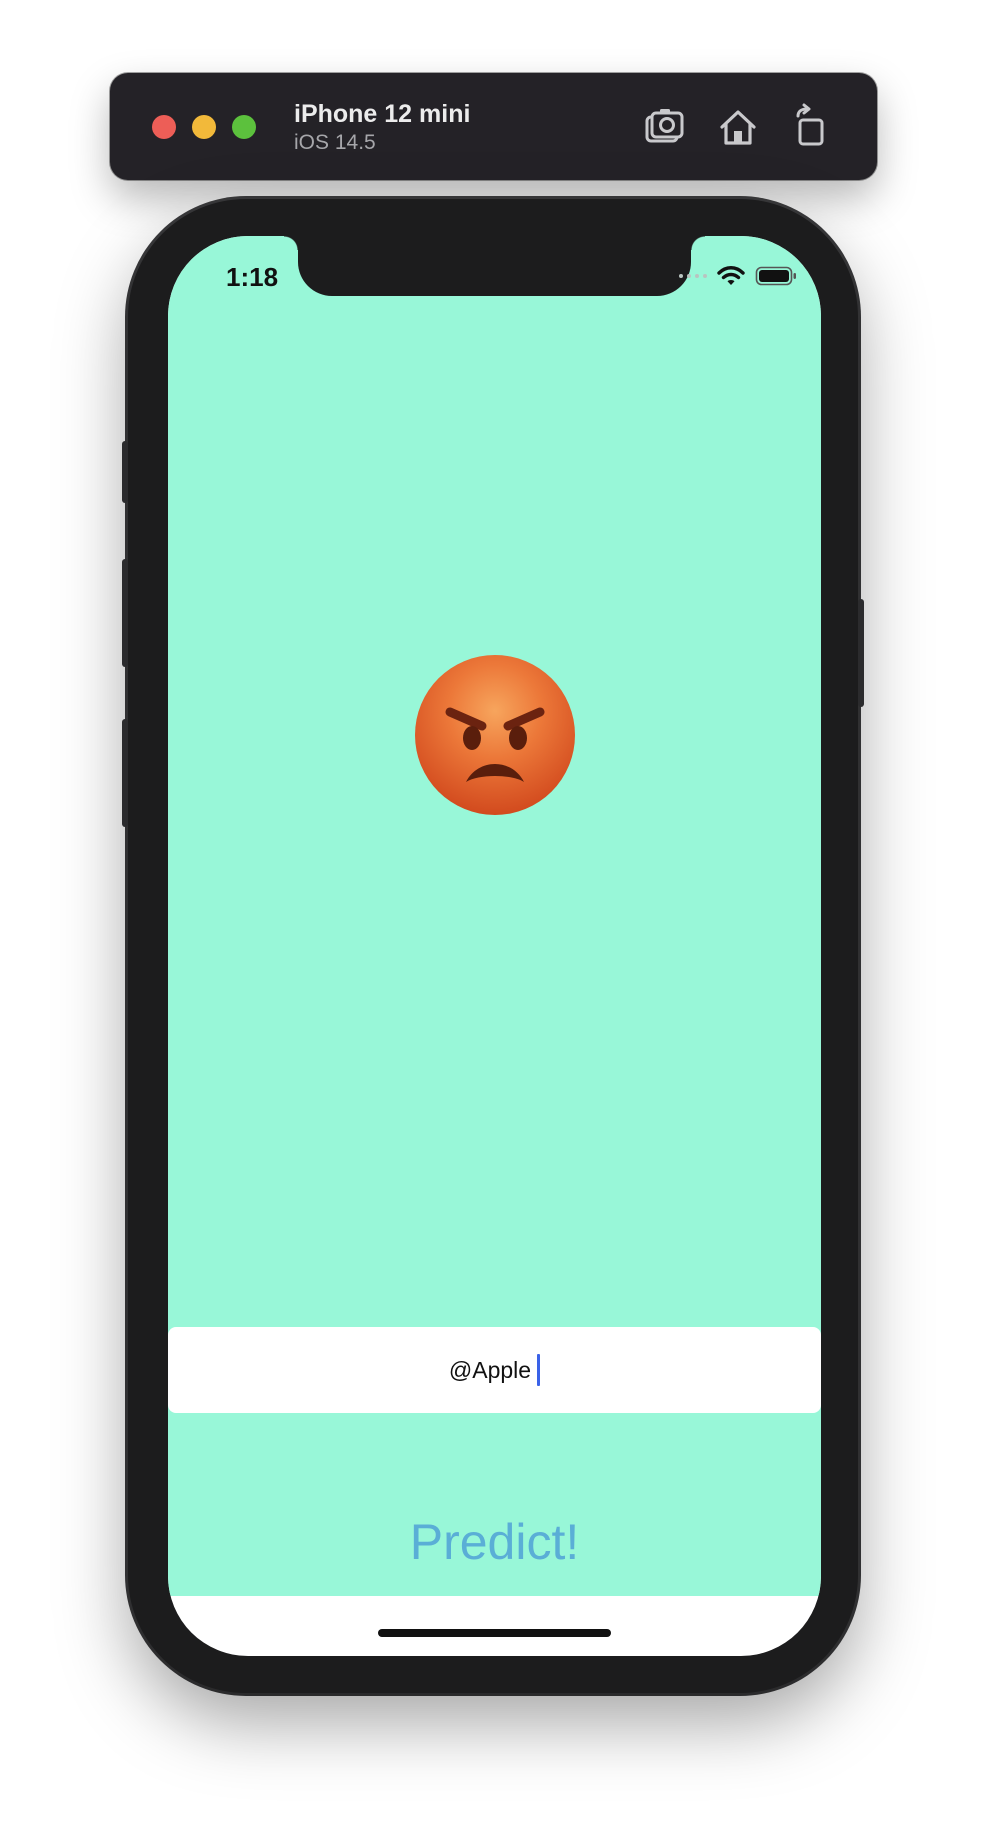  What do you see at coordinates (335, 142) in the screenshot?
I see `os-version: iOS 14.5` at bounding box center [335, 142].